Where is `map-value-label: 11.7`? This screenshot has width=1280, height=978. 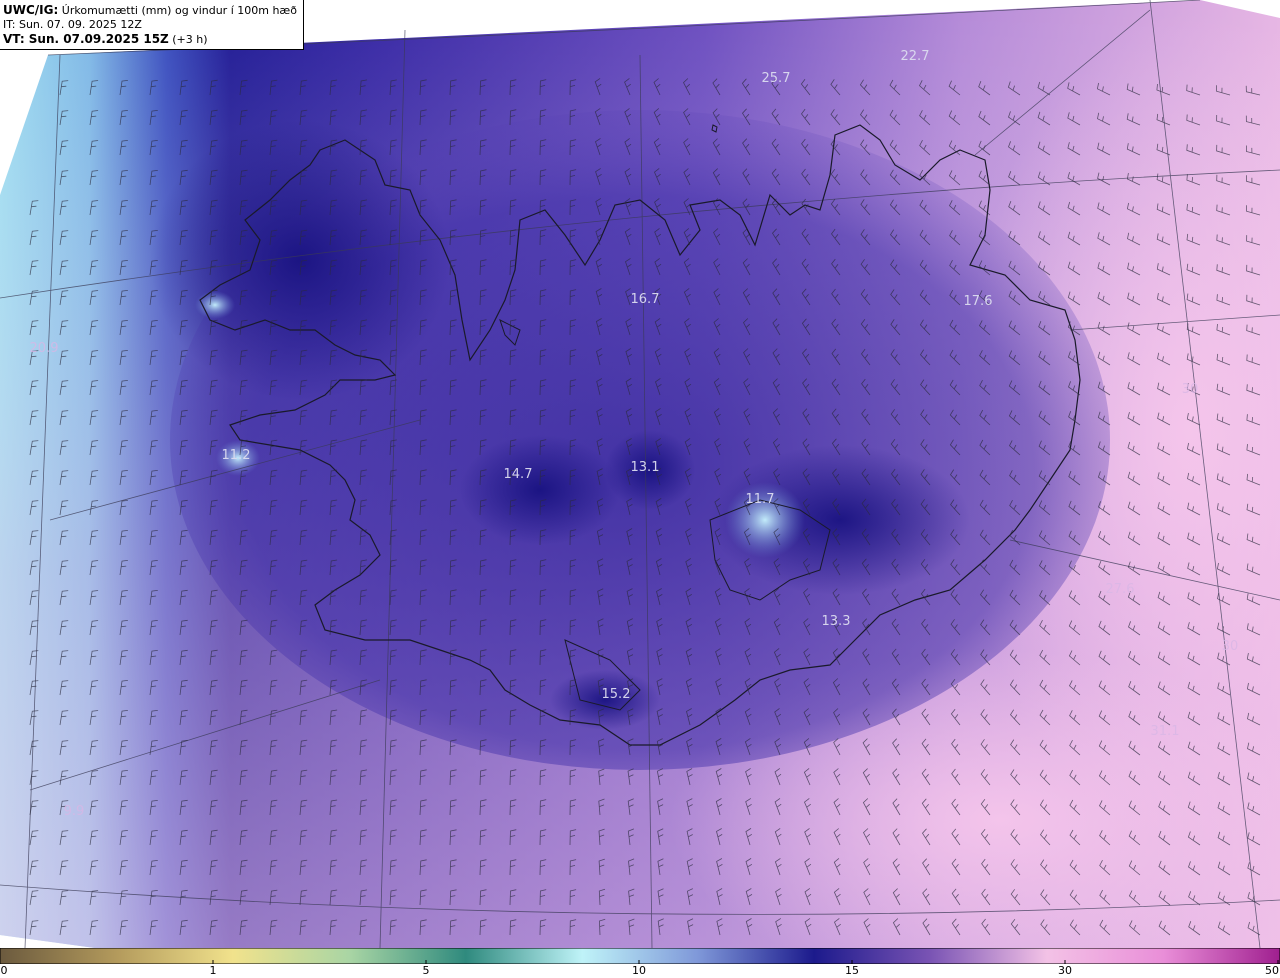 map-value-label: 11.7 is located at coordinates (760, 499).